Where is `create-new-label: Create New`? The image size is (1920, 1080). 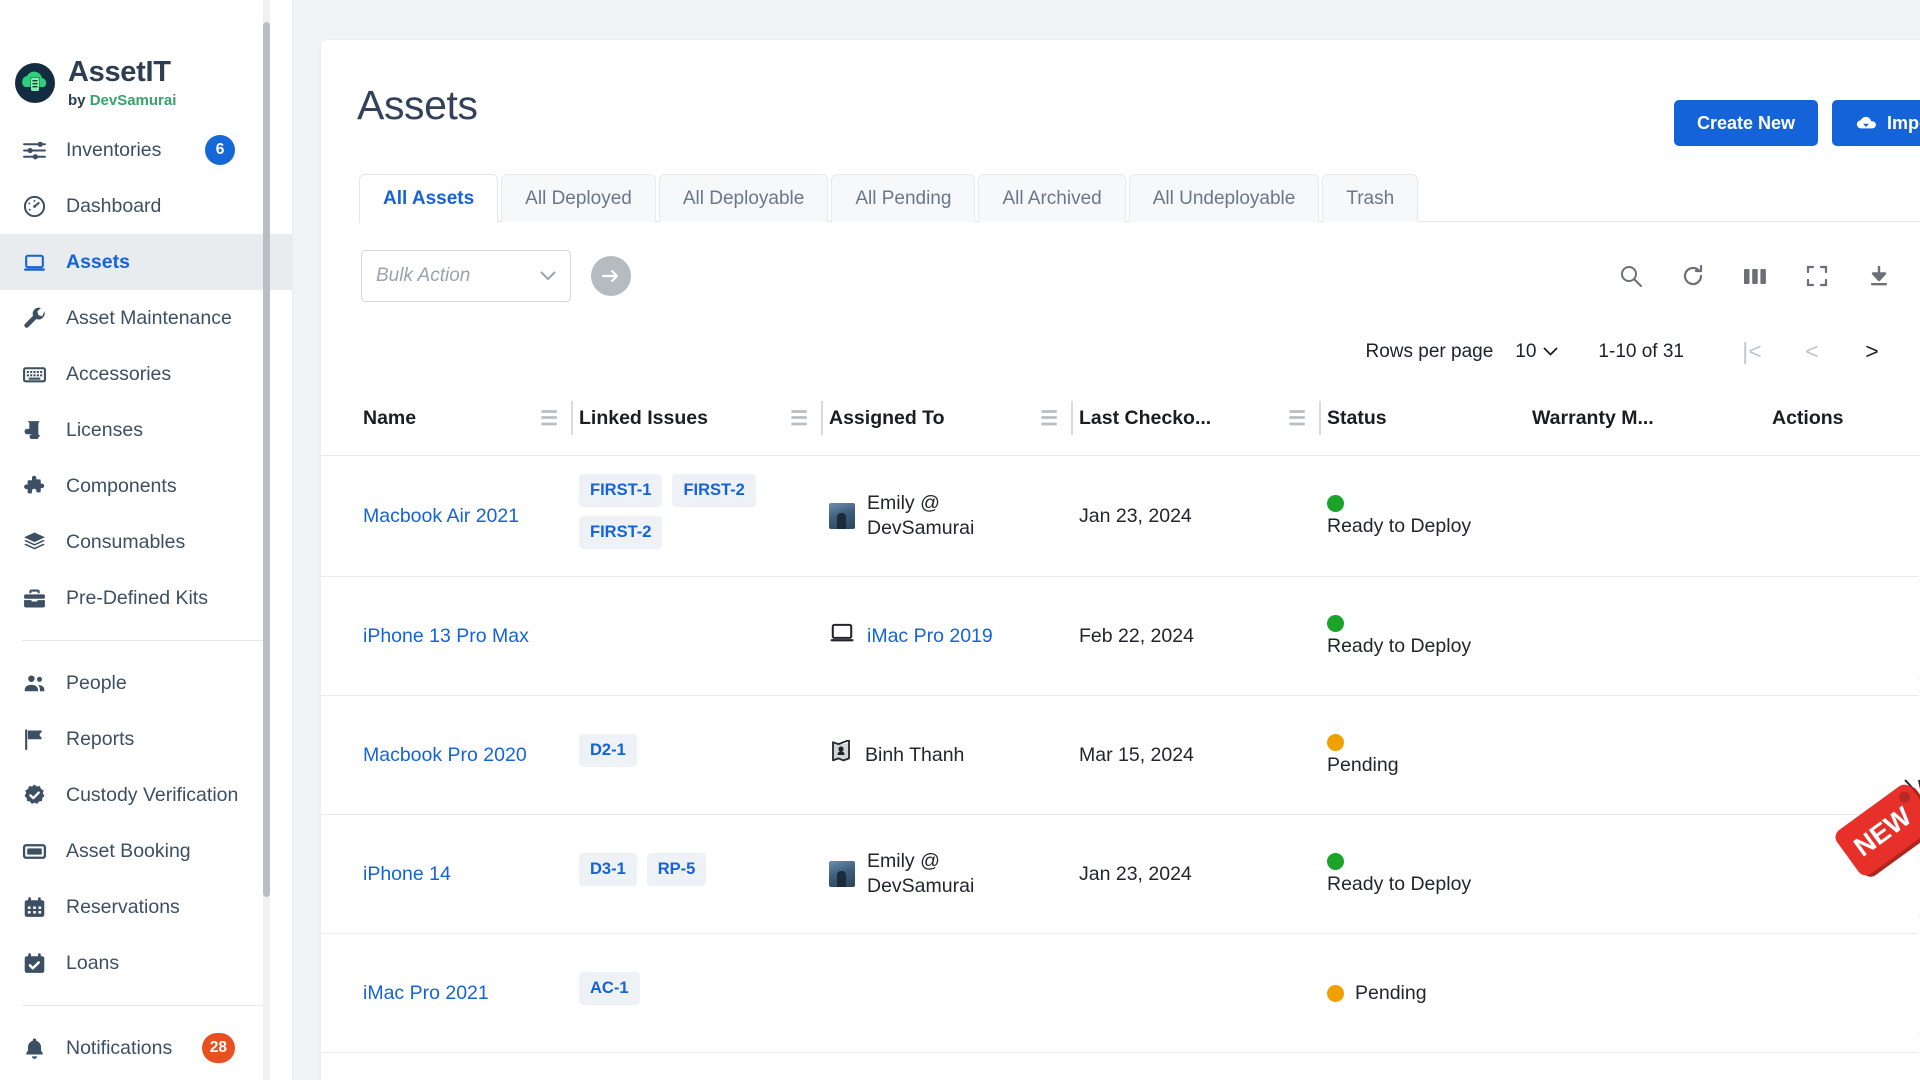 create-new-label: Create New is located at coordinates (1745, 122).